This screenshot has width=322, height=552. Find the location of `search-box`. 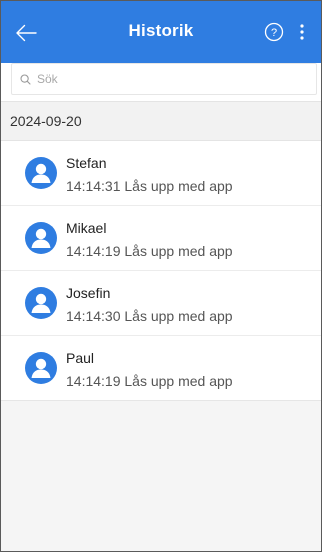

search-box is located at coordinates (164, 79).